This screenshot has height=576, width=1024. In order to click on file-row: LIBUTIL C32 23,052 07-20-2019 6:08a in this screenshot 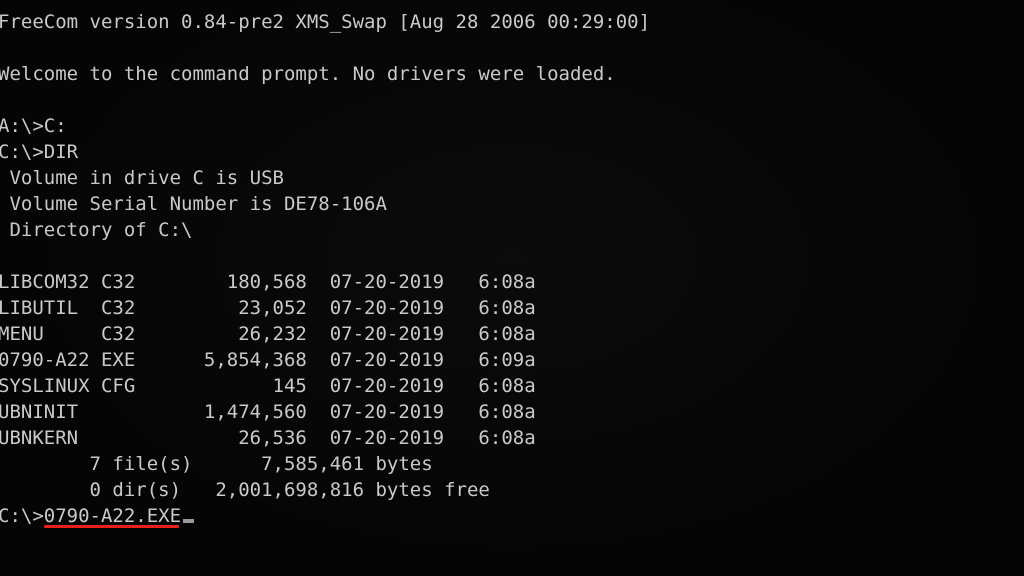, I will do `click(268, 308)`.